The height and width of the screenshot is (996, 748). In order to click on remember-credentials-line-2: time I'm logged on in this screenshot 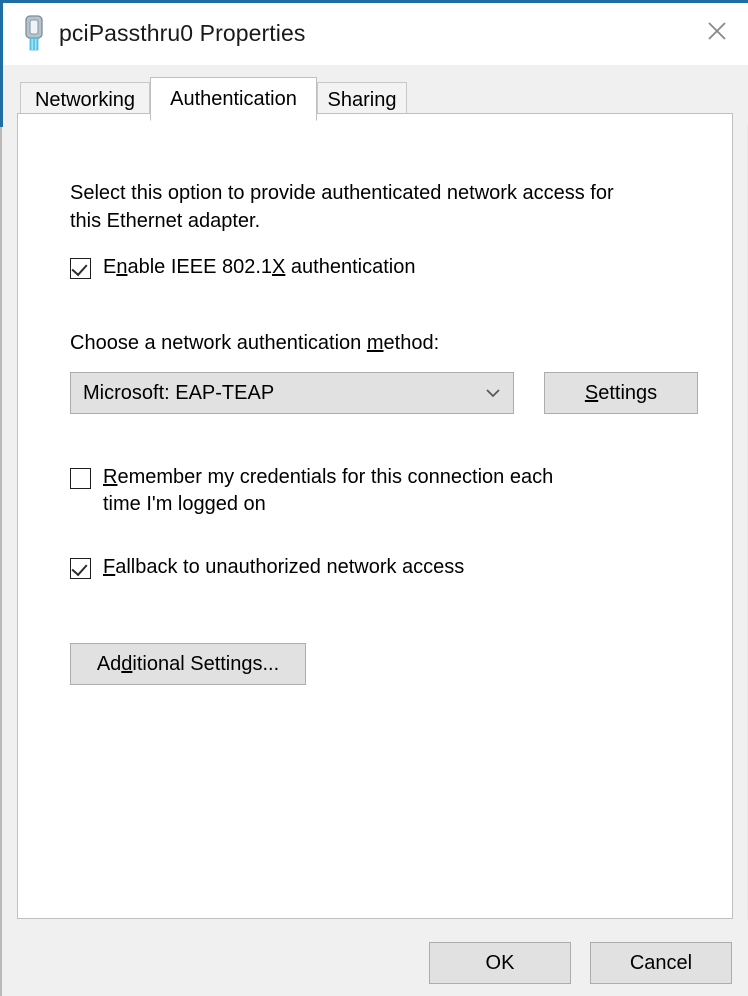, I will do `click(184, 504)`.